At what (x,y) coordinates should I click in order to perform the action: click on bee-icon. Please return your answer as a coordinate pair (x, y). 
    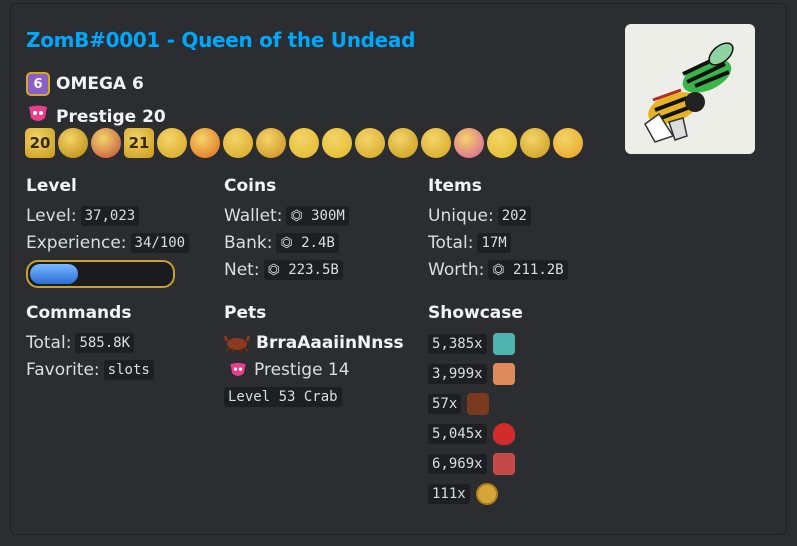
    Looking at the image, I should click on (689, 92).